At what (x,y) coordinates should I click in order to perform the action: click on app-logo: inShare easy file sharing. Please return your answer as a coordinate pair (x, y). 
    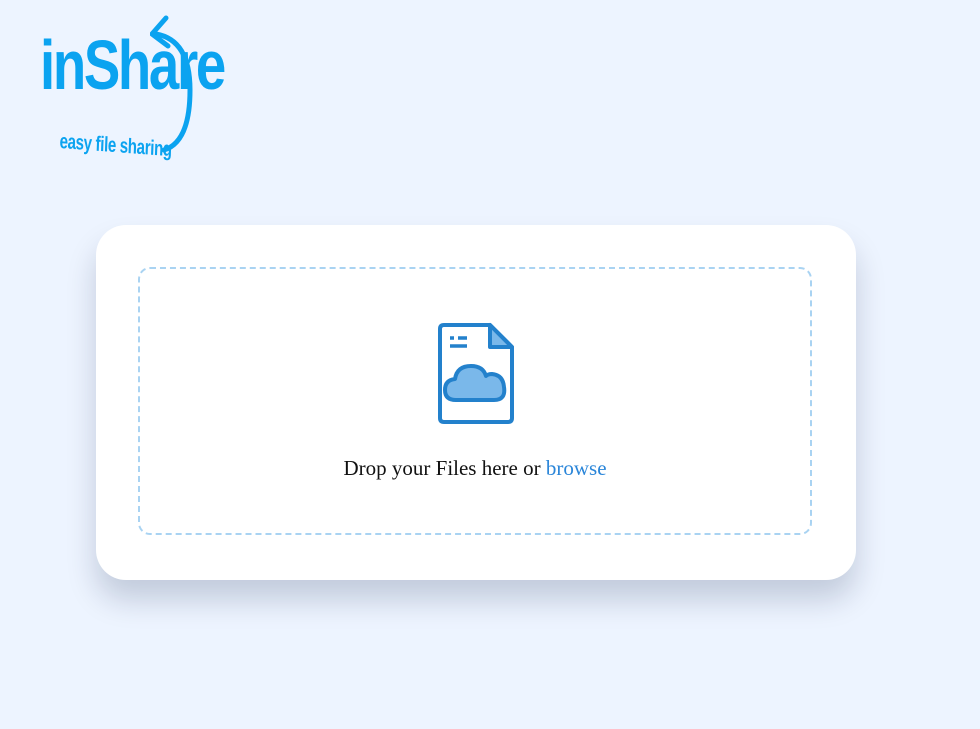
    Looking at the image, I should click on (132, 89).